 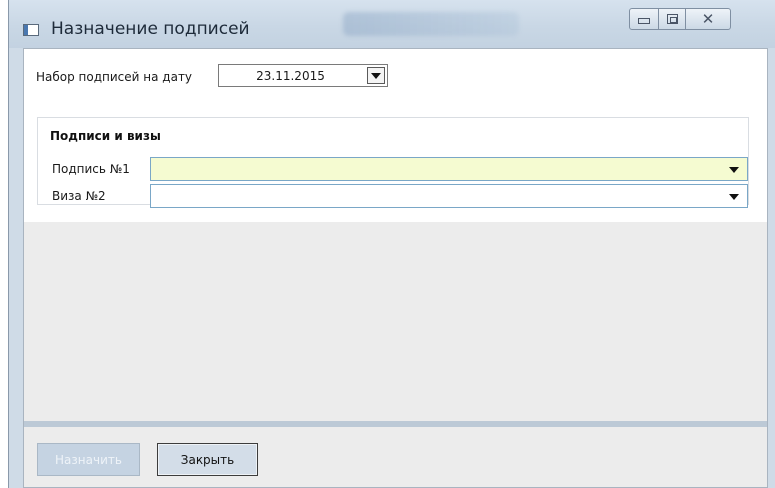 I want to click on minimize-button, so click(x=644, y=19).